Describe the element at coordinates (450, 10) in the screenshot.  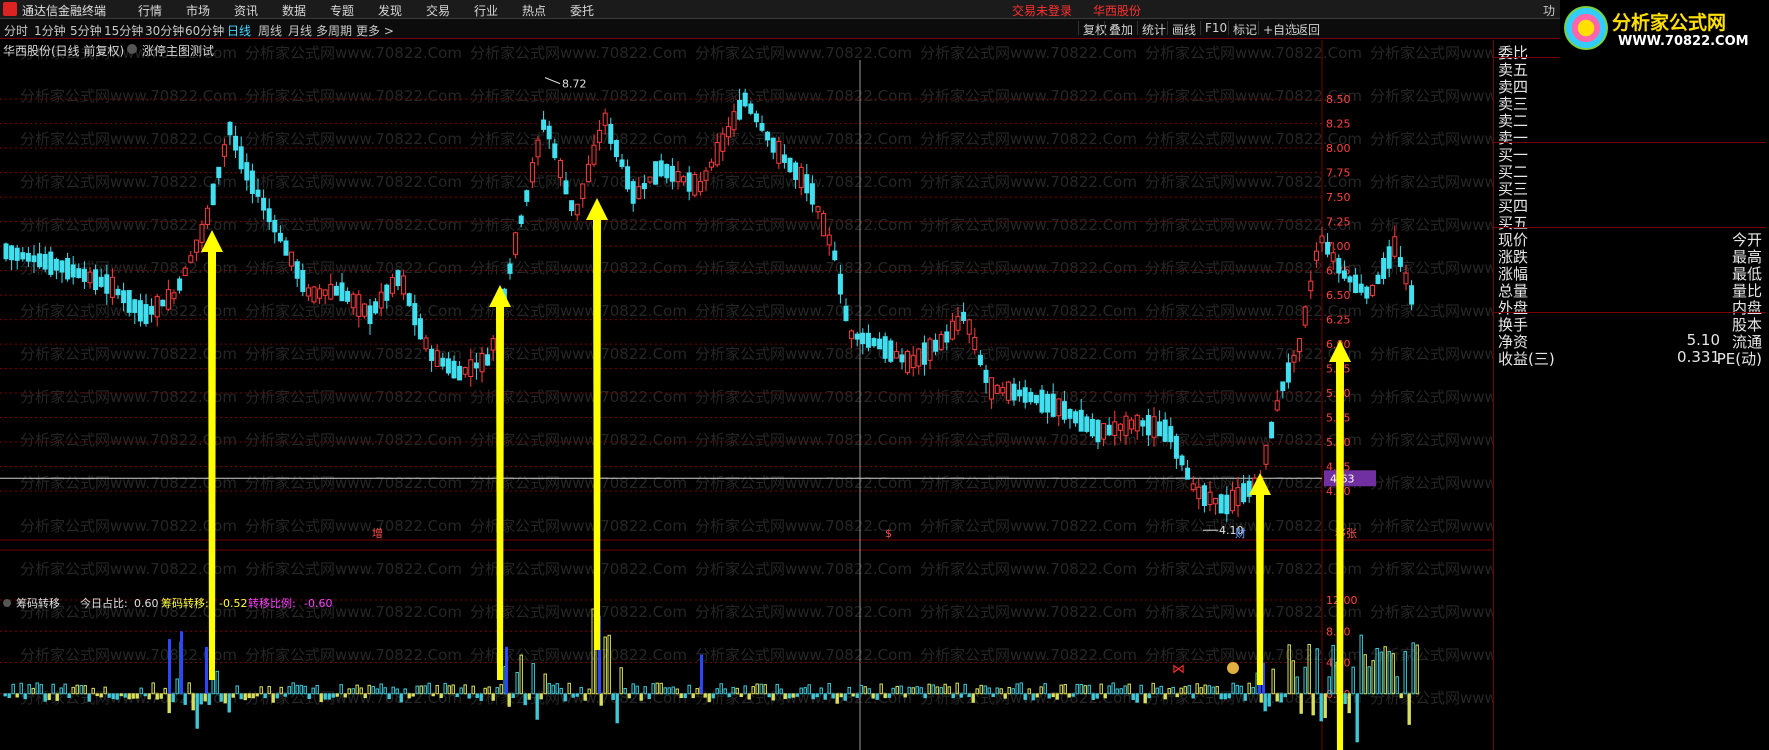
I see `menu-item-6: 交易` at that location.